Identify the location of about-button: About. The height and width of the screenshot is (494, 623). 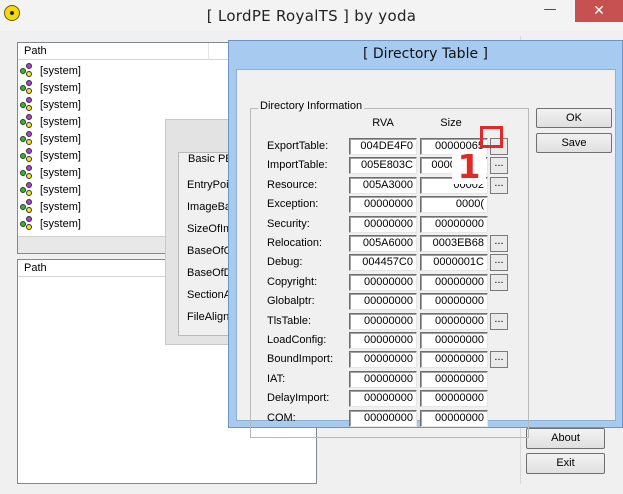
(565, 438).